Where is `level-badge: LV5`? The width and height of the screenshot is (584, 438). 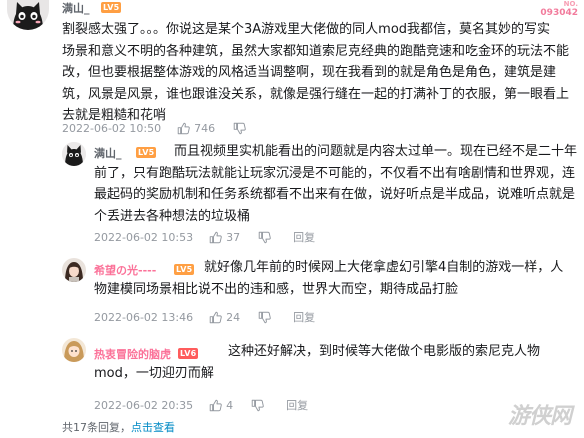 level-badge: LV5 is located at coordinates (111, 7).